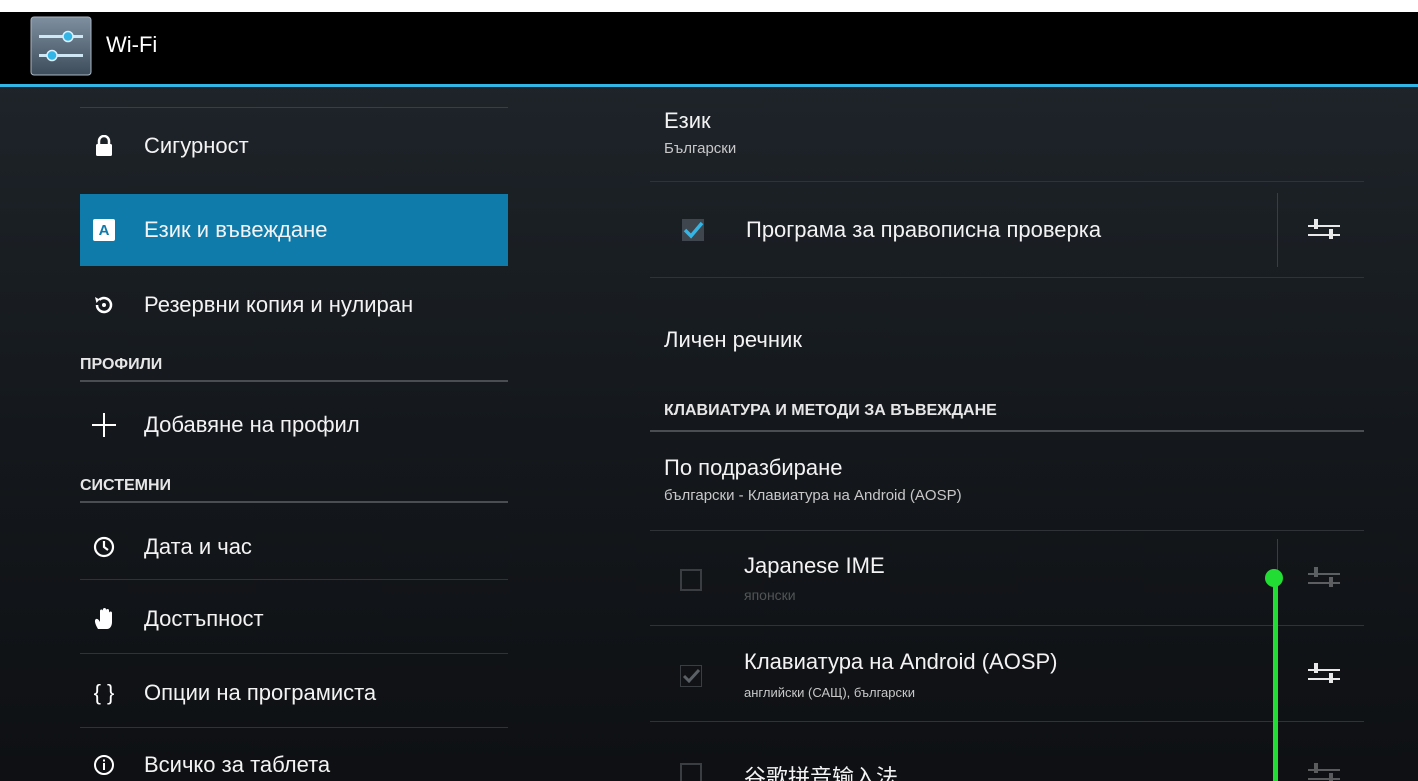  I want to click on settings-sliders-icon, so click(61, 46).